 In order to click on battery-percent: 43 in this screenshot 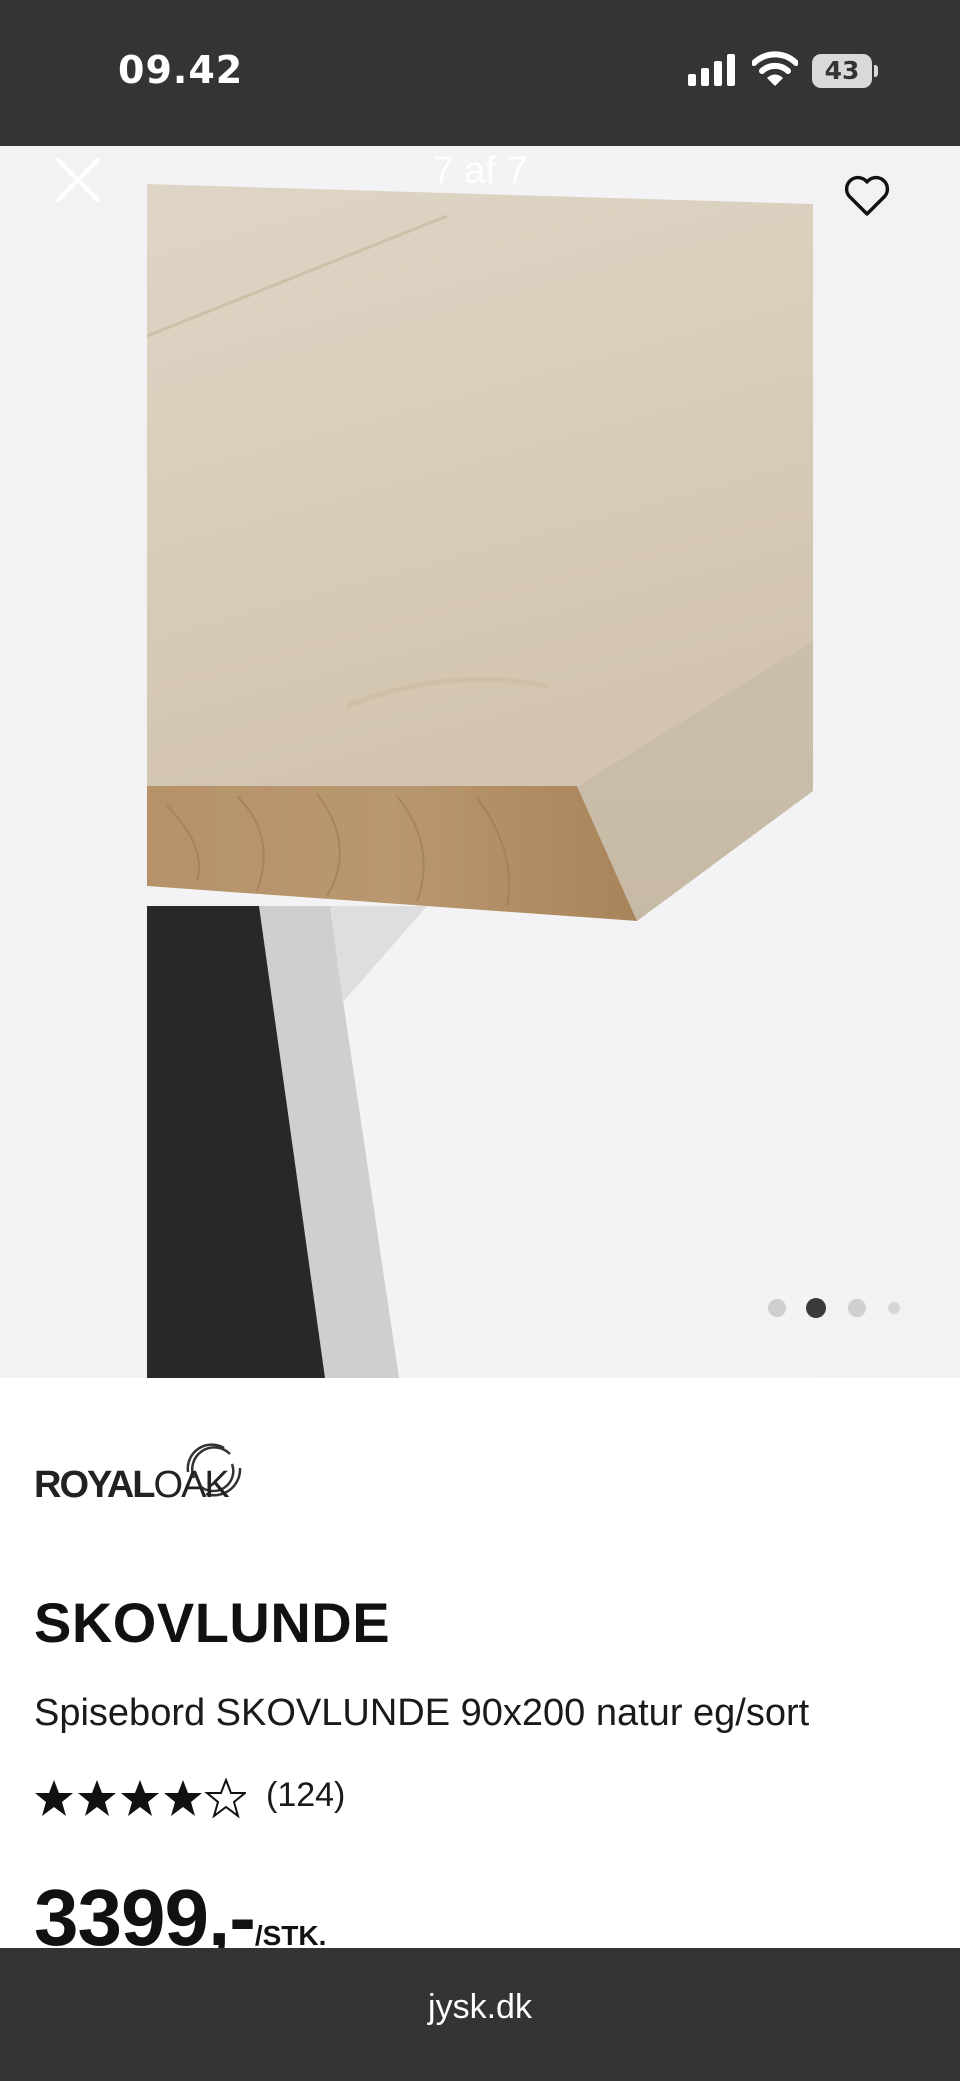, I will do `click(842, 70)`.